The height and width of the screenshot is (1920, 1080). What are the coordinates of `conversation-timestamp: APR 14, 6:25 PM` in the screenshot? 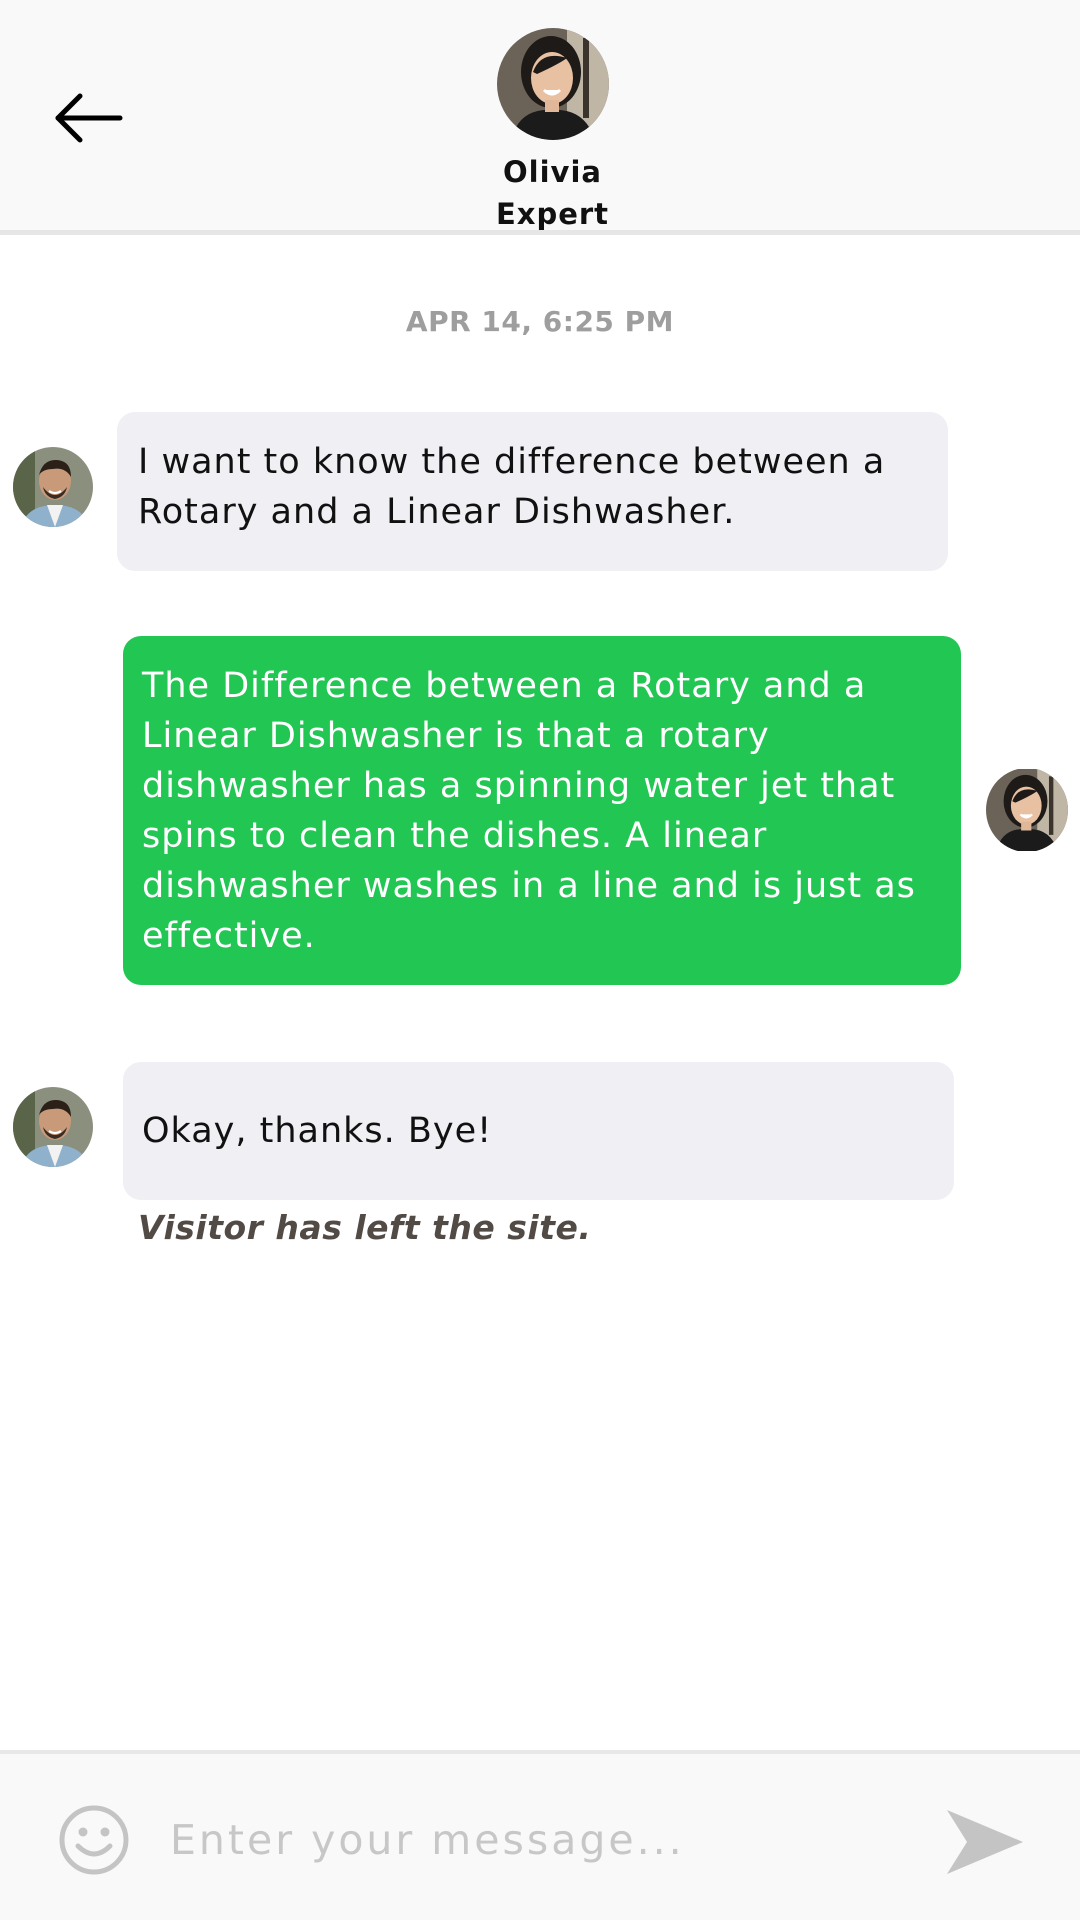 It's located at (540, 321).